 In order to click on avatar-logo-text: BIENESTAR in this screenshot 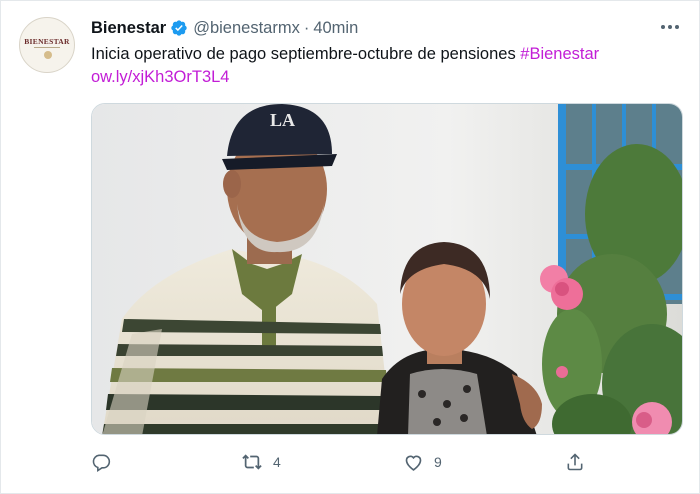, I will do `click(47, 41)`.